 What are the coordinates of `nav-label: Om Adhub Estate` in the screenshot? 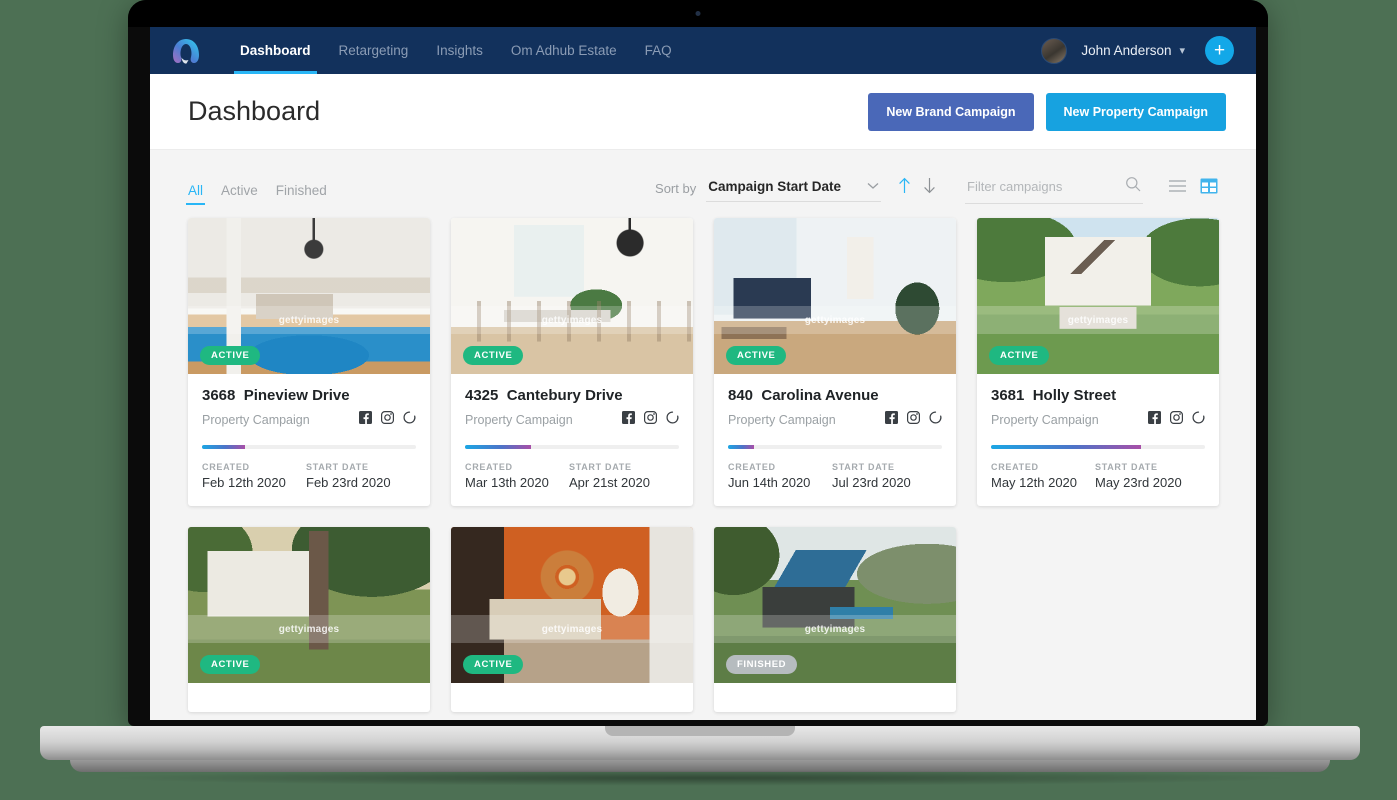 It's located at (563, 50).